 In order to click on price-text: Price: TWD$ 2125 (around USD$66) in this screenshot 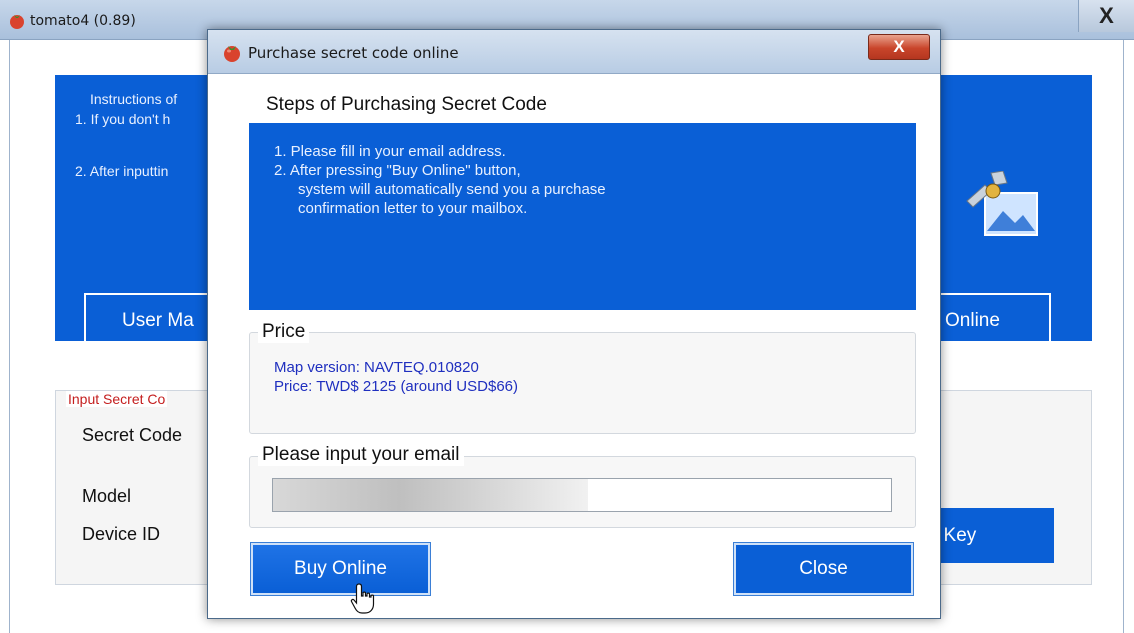, I will do `click(396, 386)`.